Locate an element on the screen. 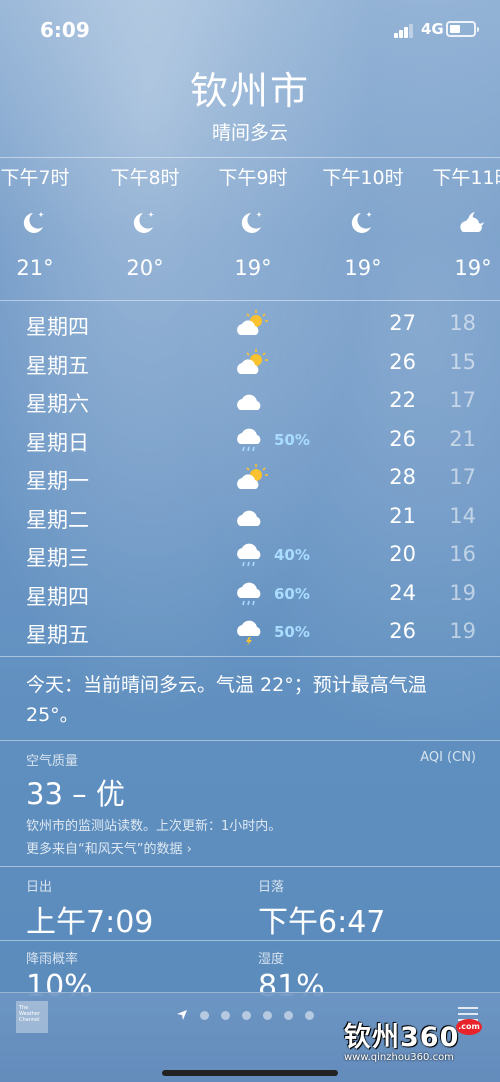 This screenshot has height=1082, width=500. list-item: 星期五 50% 26 19 is located at coordinates (250, 633).